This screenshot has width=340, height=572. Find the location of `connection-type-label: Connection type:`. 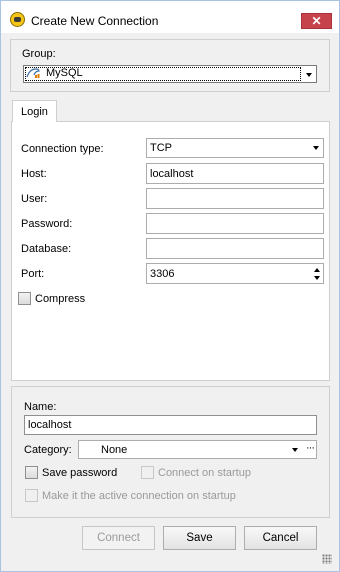

connection-type-label: Connection type: is located at coordinates (62, 149).